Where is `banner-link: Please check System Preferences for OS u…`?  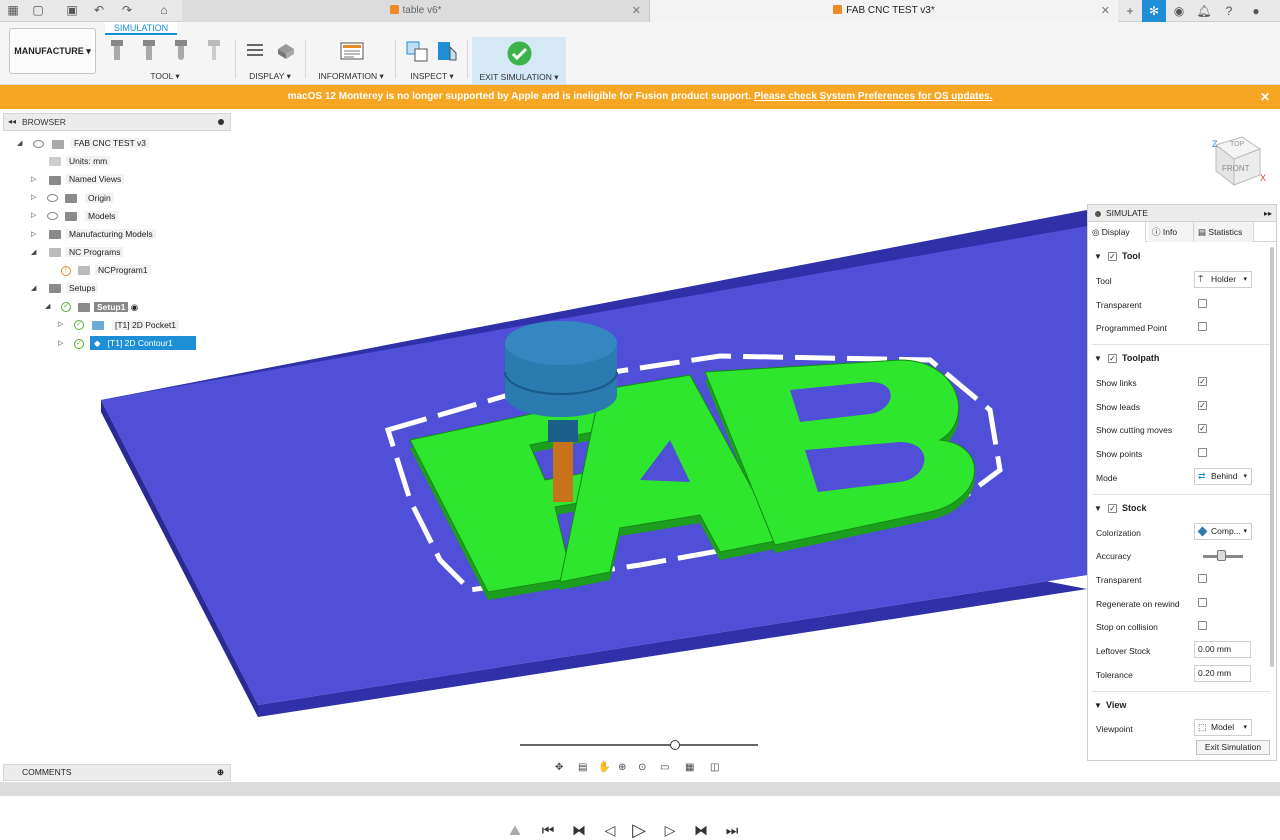 banner-link: Please check System Preferences for OS u… is located at coordinates (873, 96).